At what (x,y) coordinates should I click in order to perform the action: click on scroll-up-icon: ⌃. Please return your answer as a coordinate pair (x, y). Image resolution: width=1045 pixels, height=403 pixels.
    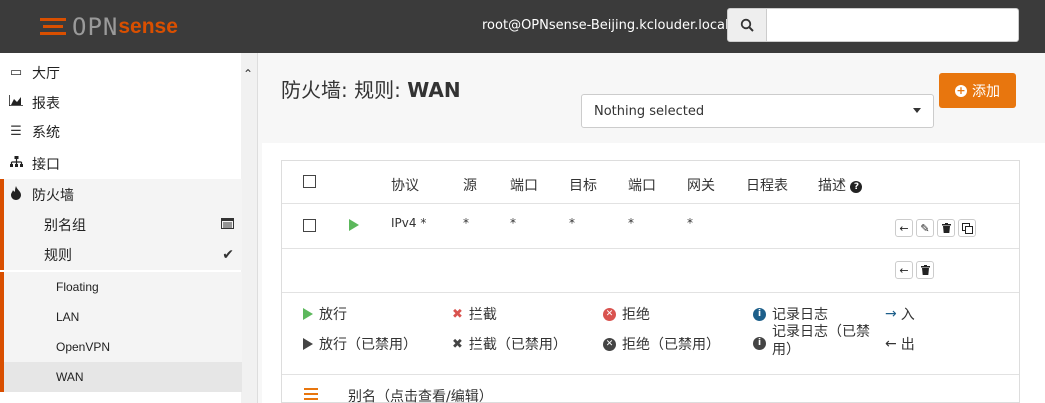
    Looking at the image, I should click on (248, 74).